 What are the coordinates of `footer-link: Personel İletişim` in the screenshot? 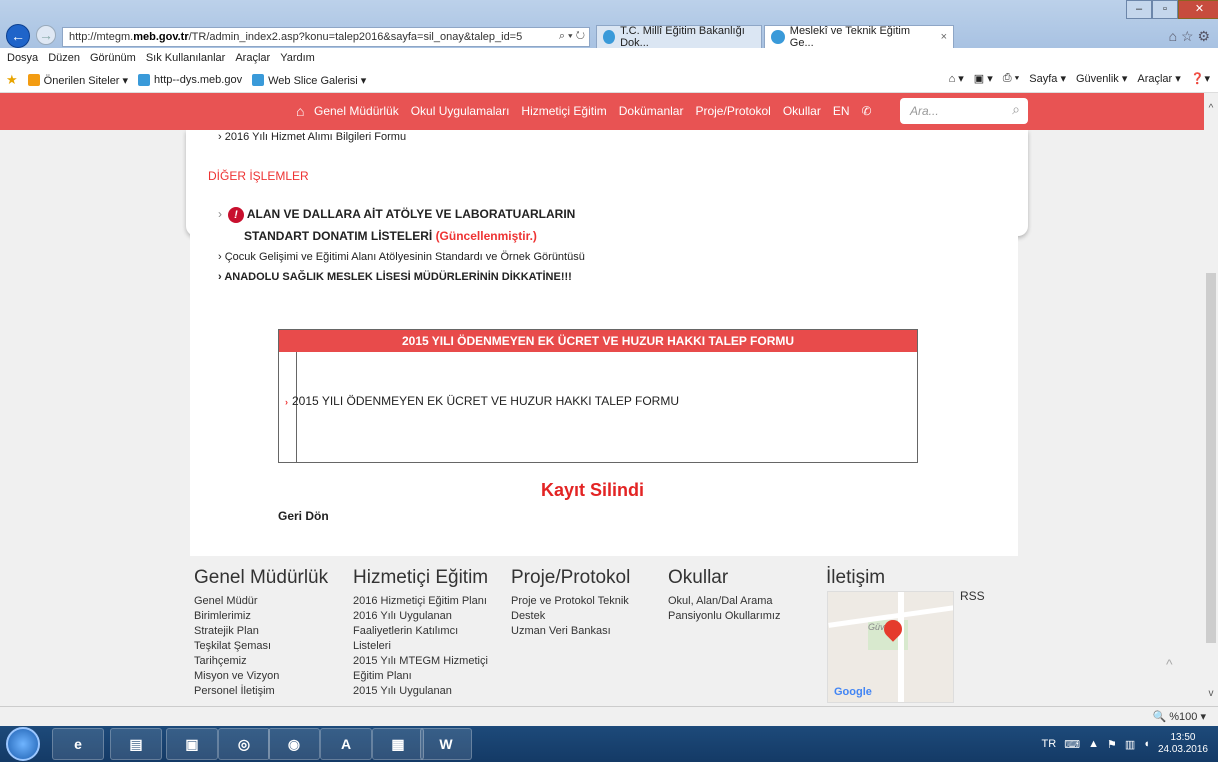 It's located at (261, 691).